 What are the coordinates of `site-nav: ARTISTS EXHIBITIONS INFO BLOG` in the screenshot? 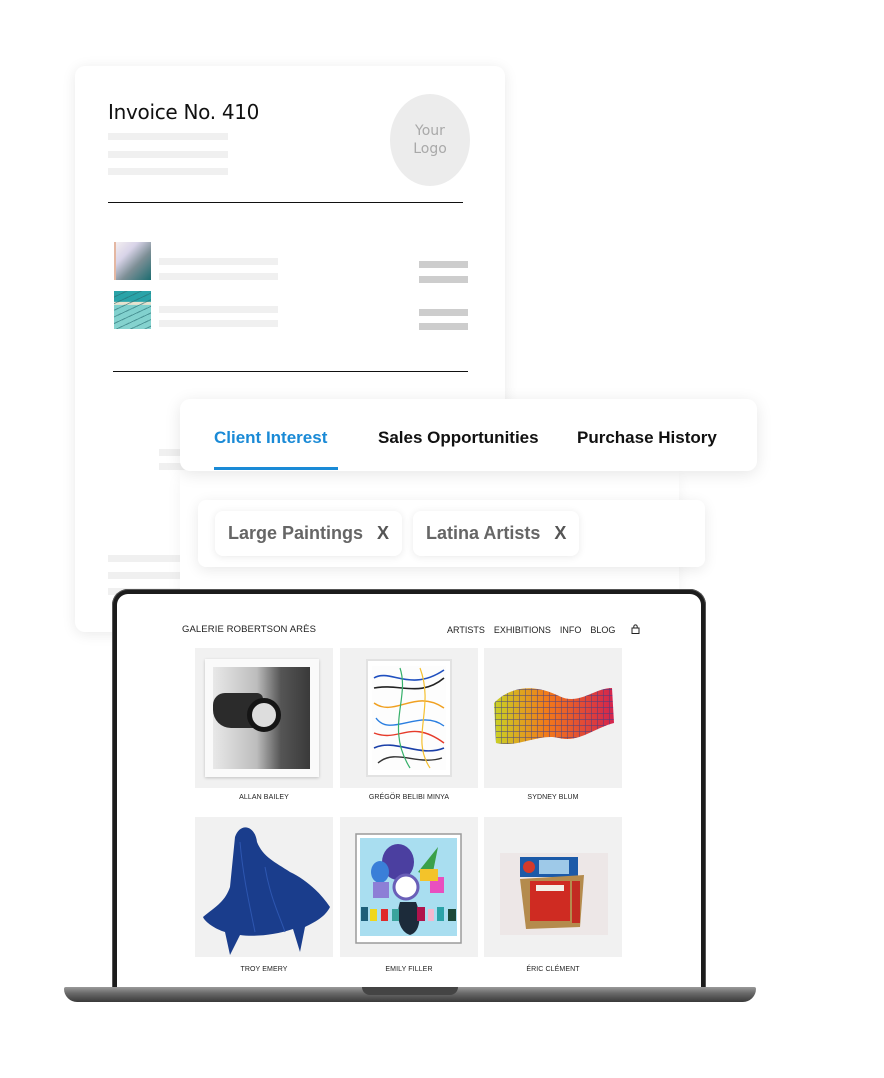 It's located at (531, 630).